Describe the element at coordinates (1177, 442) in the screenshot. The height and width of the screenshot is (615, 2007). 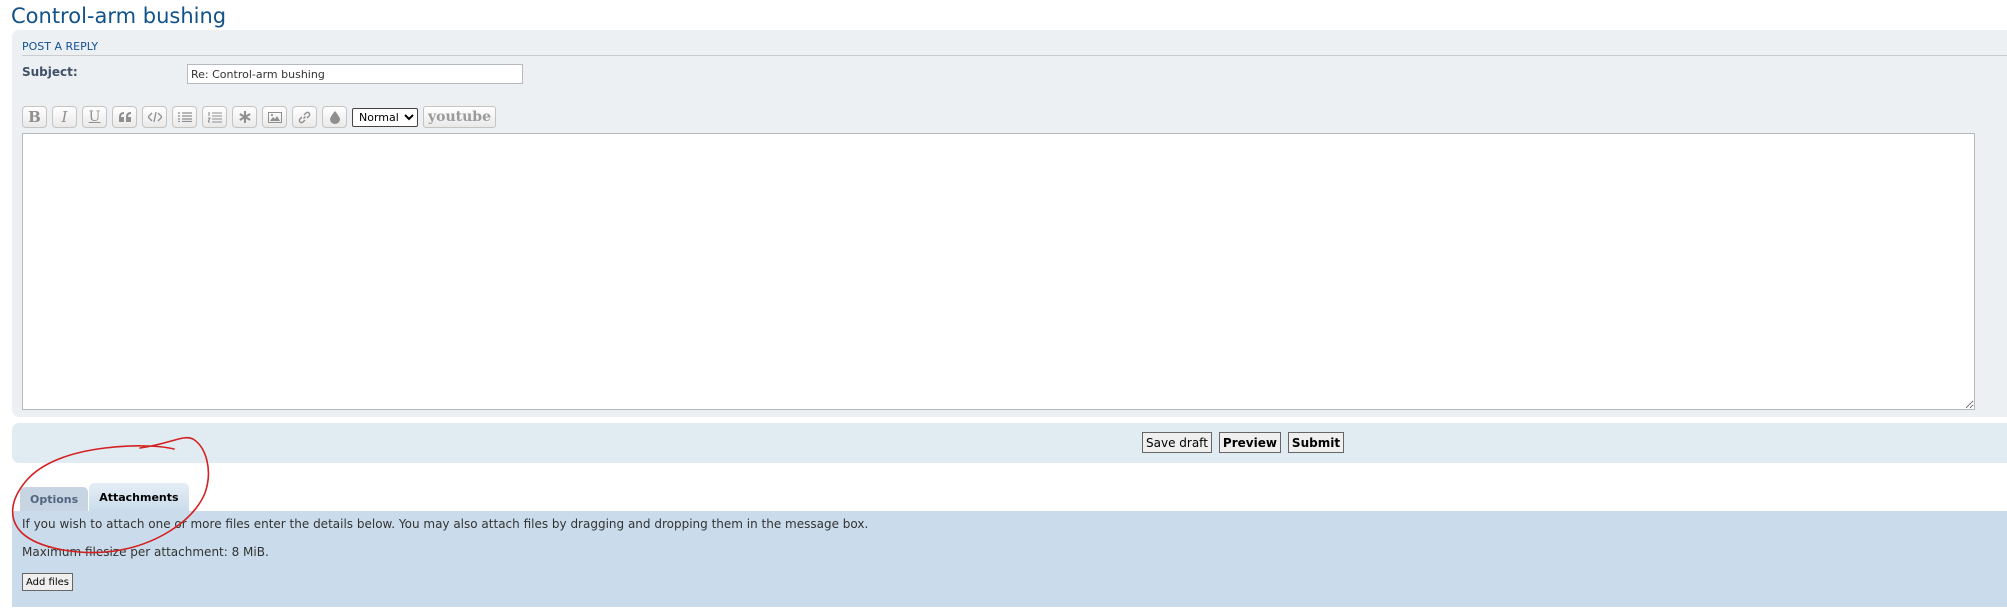
I see `save-draft-button: Save draft` at that location.